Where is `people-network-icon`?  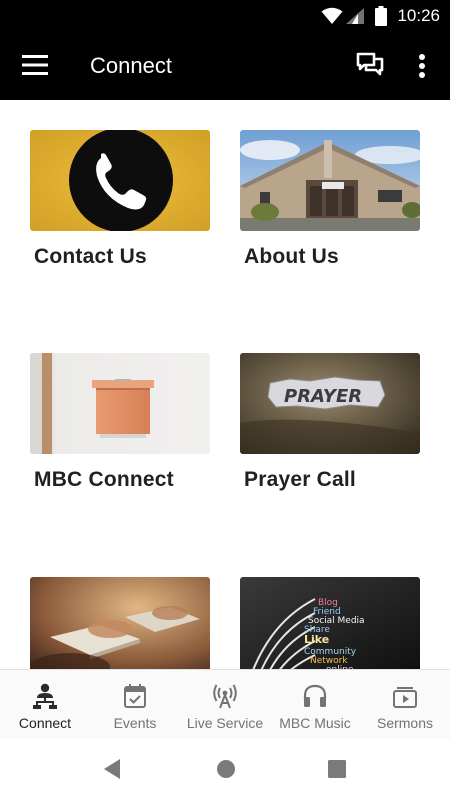 people-network-icon is located at coordinates (45, 696).